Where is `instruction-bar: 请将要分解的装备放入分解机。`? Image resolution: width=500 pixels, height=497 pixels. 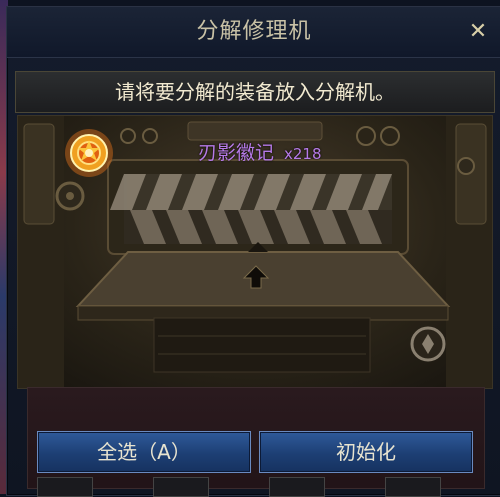
instruction-bar: 请将要分解的装备放入分解机。 is located at coordinates (255, 92).